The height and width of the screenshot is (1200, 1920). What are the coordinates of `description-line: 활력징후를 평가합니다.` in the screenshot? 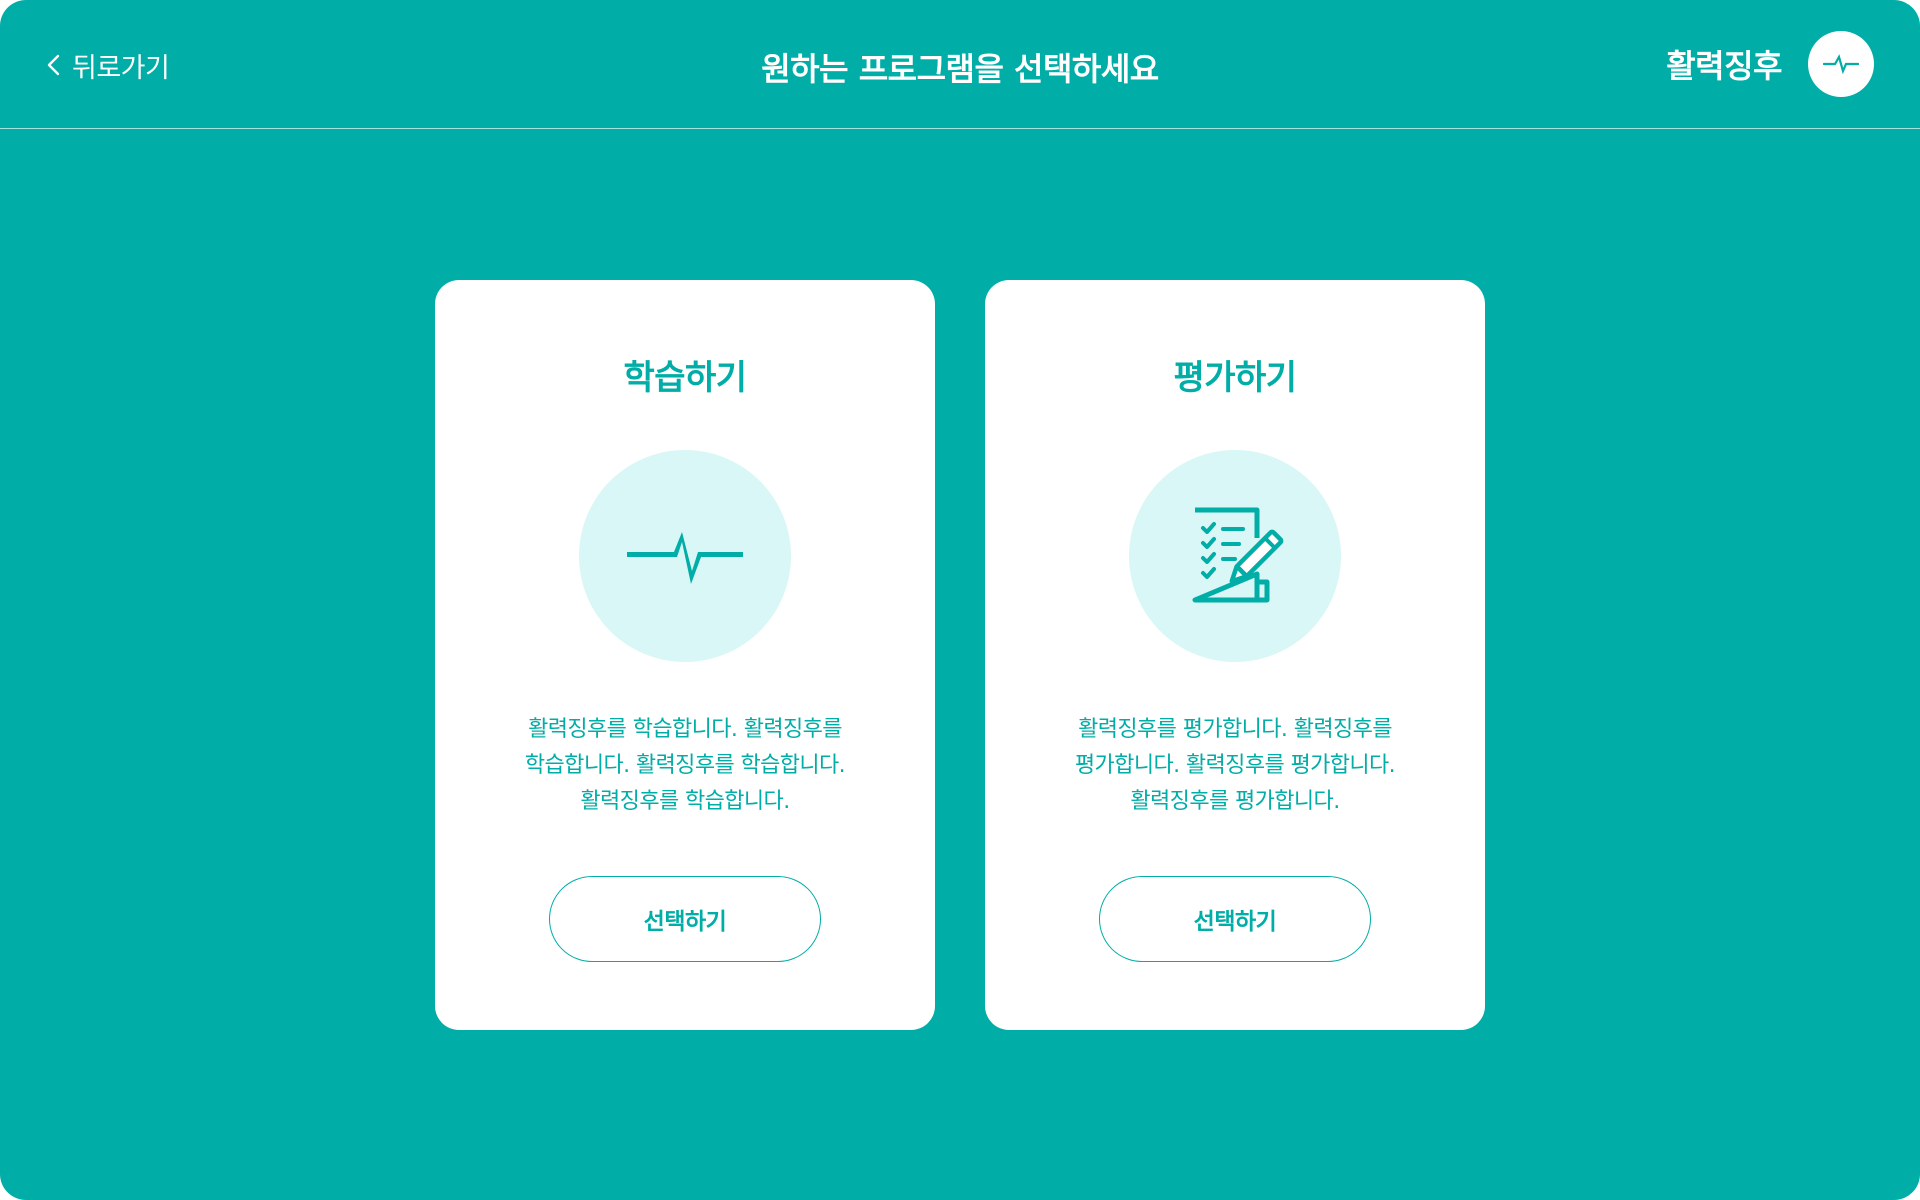 It's located at (1235, 801).